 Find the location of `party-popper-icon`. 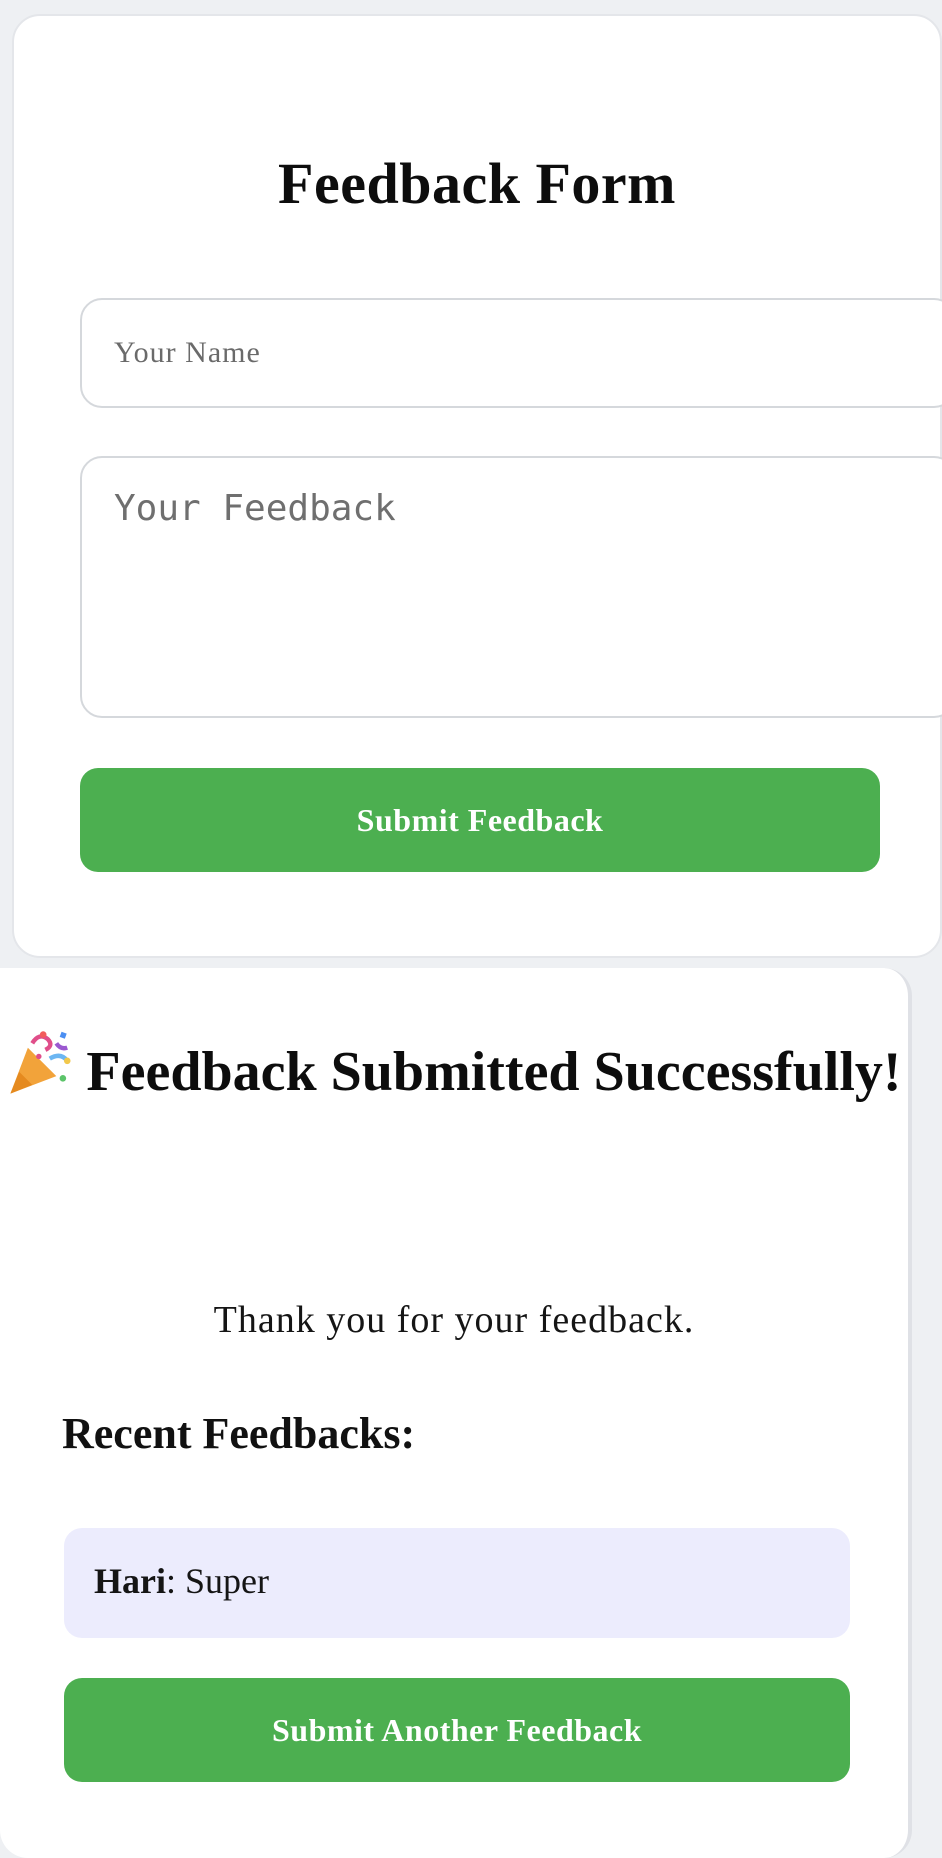

party-popper-icon is located at coordinates (40, 1062).